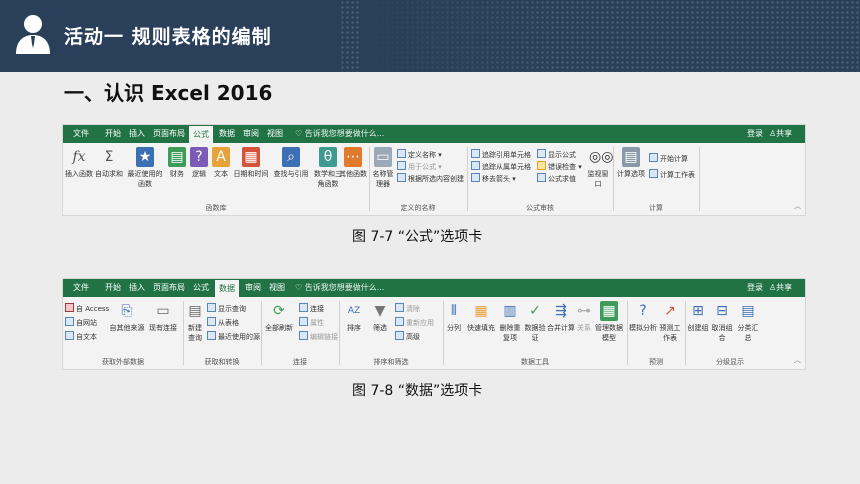  Describe the element at coordinates (211, 321) in the screenshot. I see `table-icon` at that location.